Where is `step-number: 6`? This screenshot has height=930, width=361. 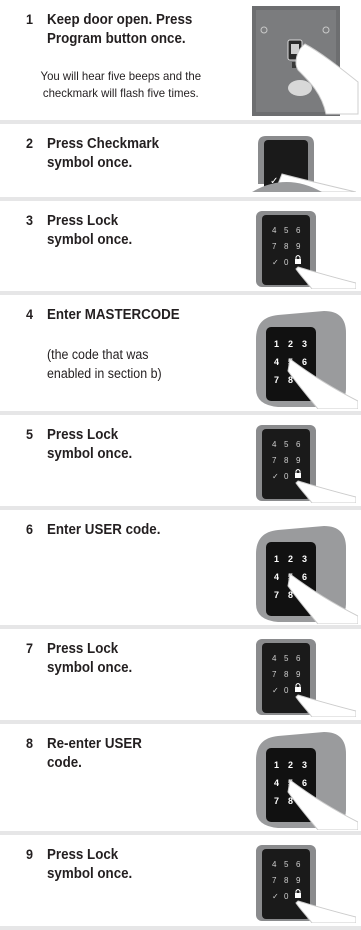
step-number: 6 is located at coordinates (30, 529).